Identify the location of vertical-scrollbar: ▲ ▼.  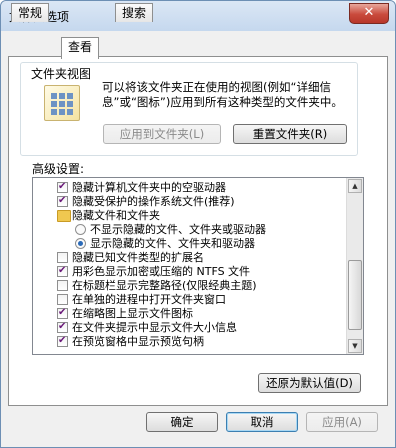
(354, 266).